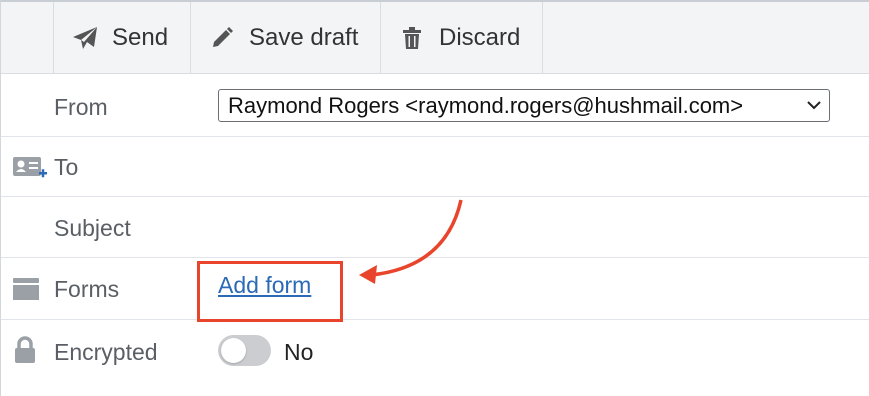  I want to click on chevron-down-icon, so click(814, 105).